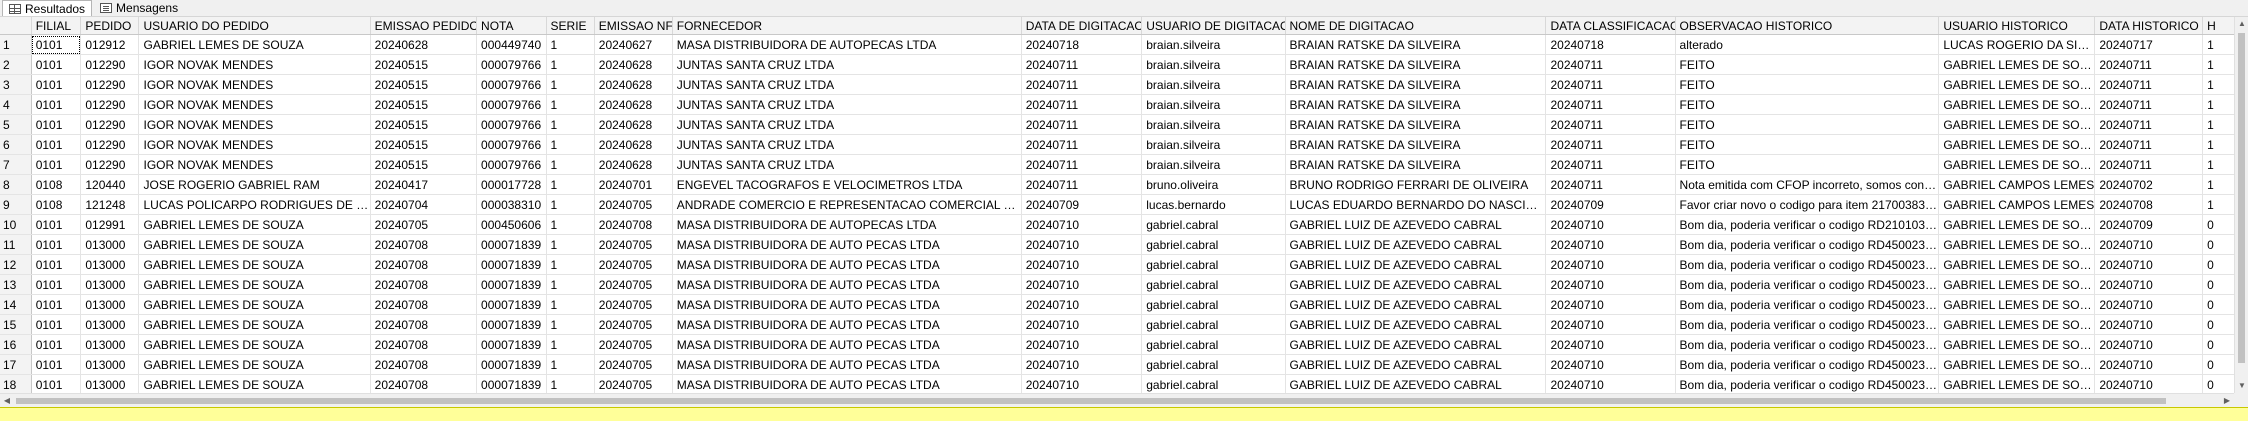 The width and height of the screenshot is (2248, 421). I want to click on table-cell: 20240717, so click(2149, 44).